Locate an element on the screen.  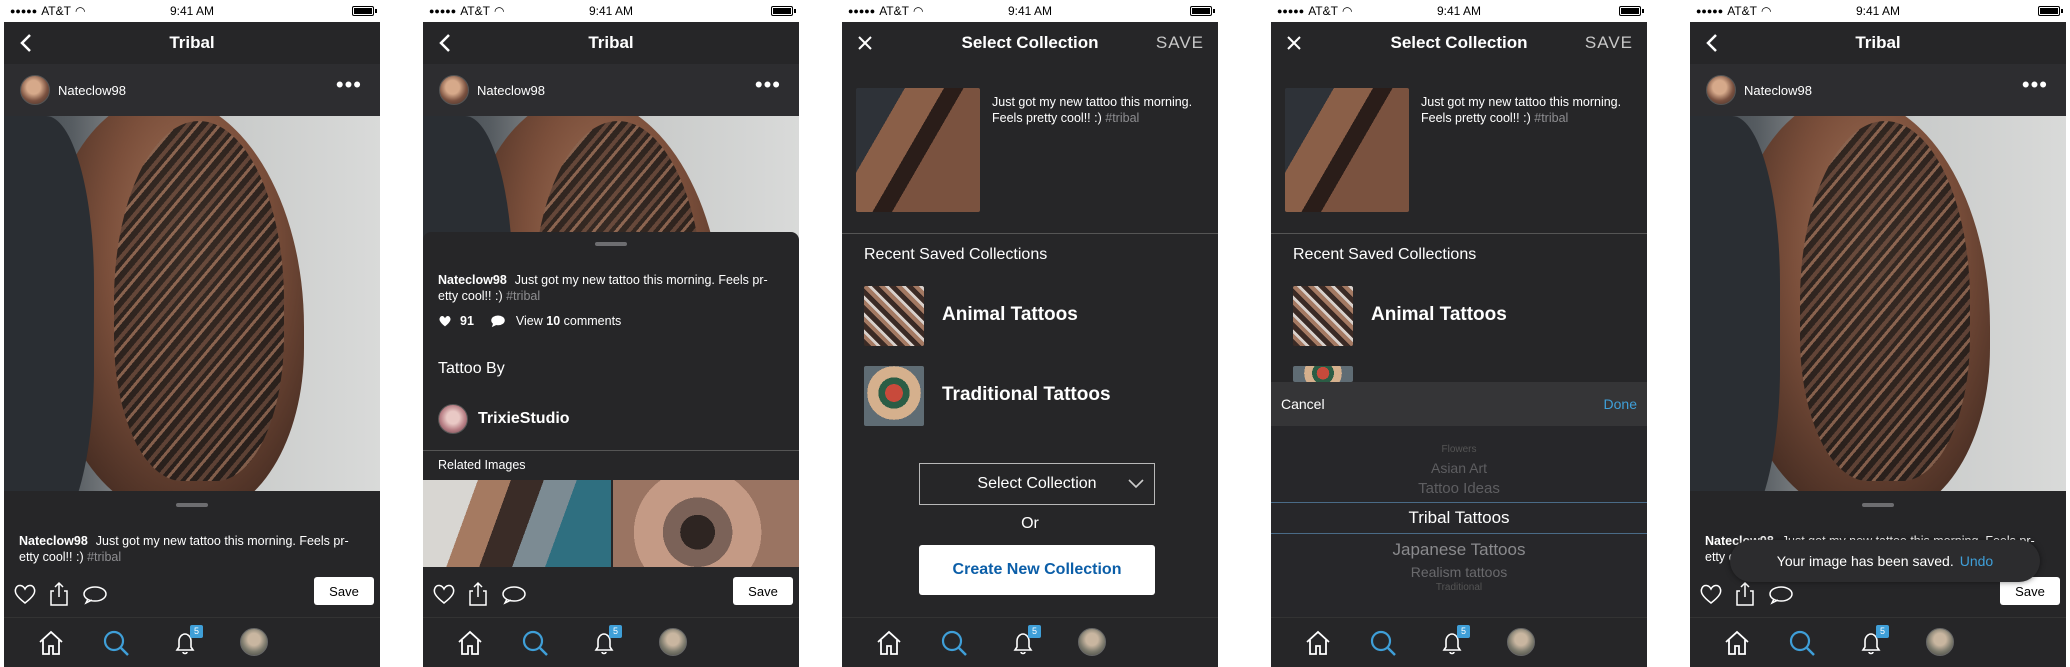
picker-option: Asian Art is located at coordinates (1459, 468).